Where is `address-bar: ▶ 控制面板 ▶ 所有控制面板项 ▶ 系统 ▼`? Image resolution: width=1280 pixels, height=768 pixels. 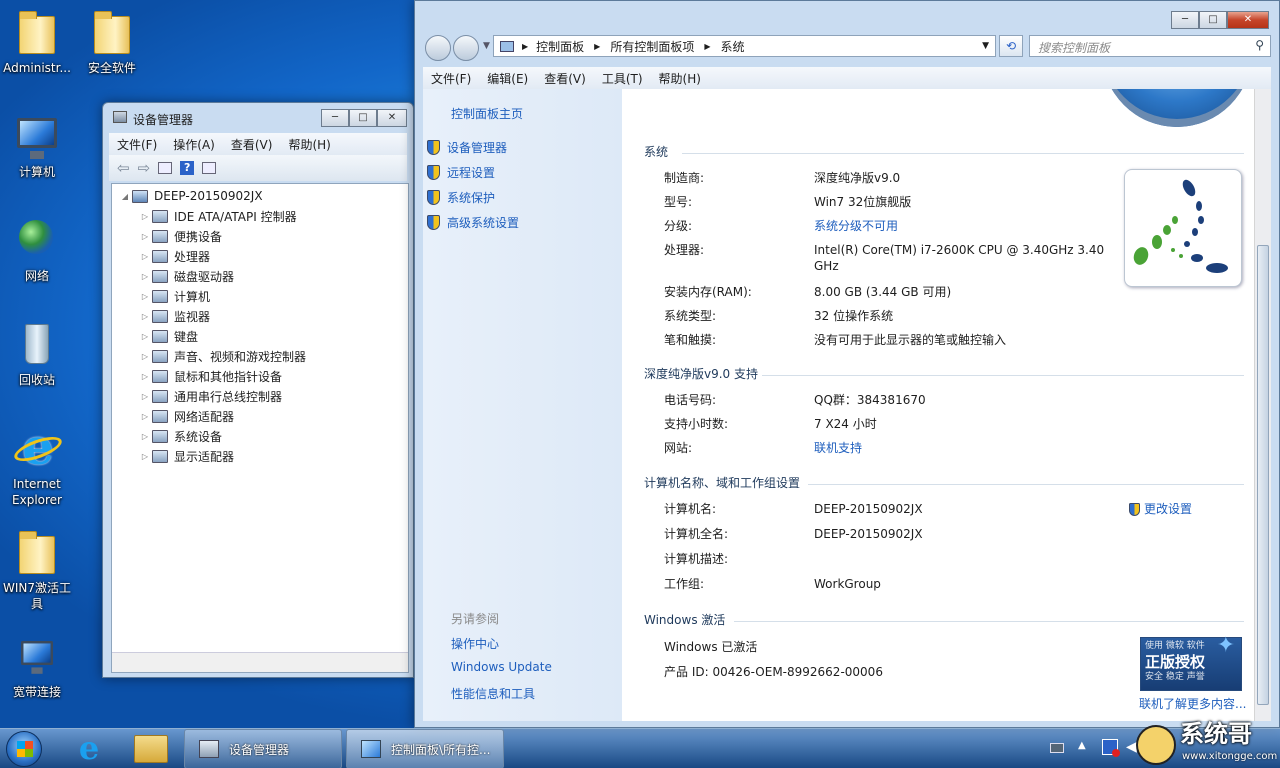
address-bar: ▶ 控制面板 ▶ 所有控制面板项 ▶ 系统 ▼ is located at coordinates (744, 46).